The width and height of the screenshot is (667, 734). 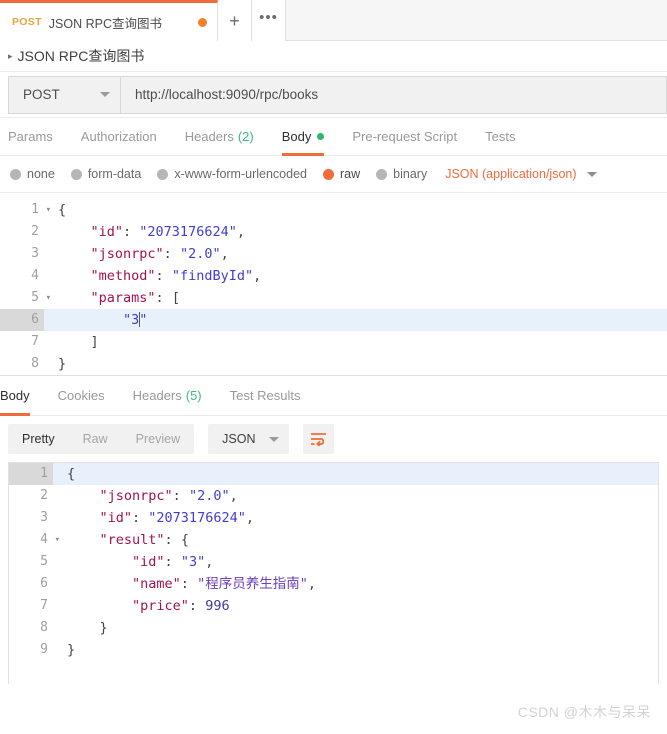 I want to click on response-code-line: 6 "name": "程序员养生指南",, so click(x=333, y=584).